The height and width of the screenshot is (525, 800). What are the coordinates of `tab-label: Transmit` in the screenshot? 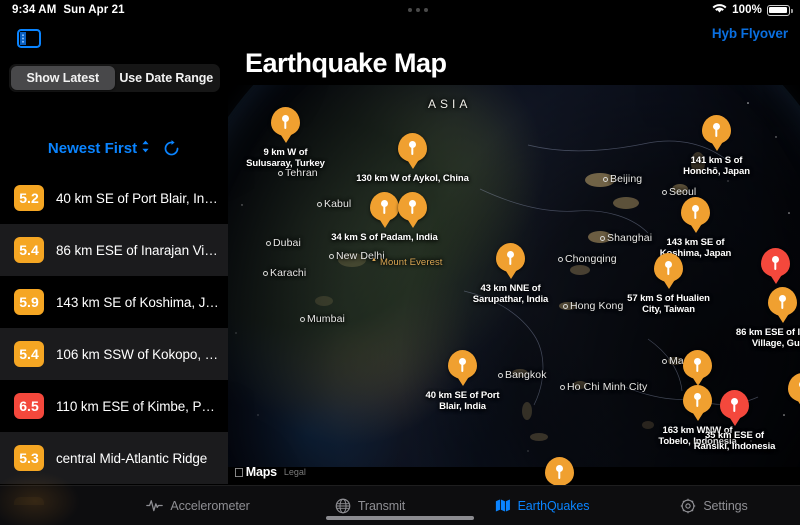 It's located at (381, 505).